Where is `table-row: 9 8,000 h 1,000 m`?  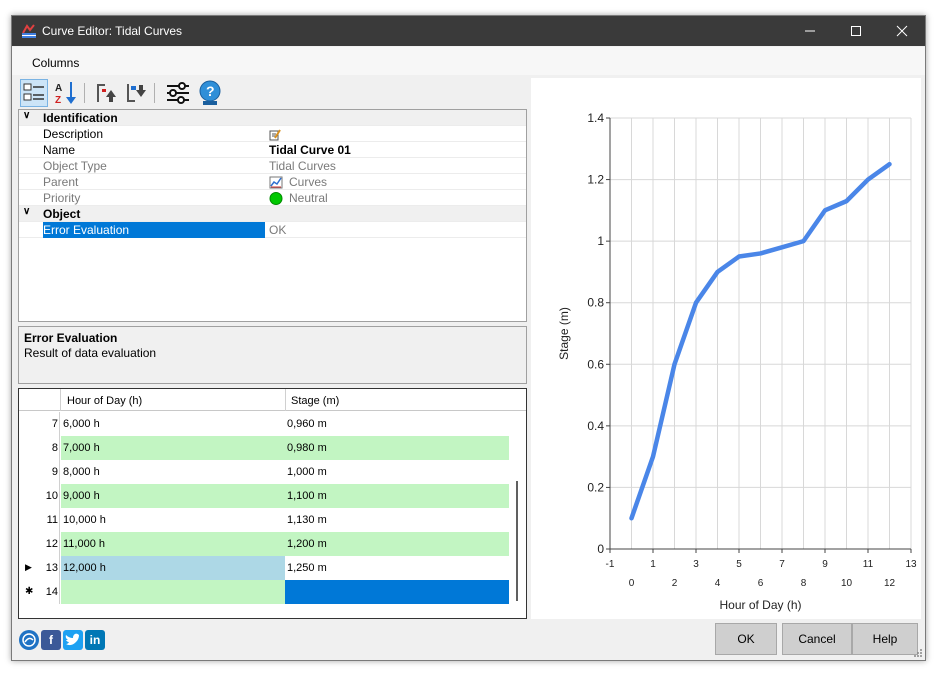 table-row: 9 8,000 h 1,000 m is located at coordinates (264, 472).